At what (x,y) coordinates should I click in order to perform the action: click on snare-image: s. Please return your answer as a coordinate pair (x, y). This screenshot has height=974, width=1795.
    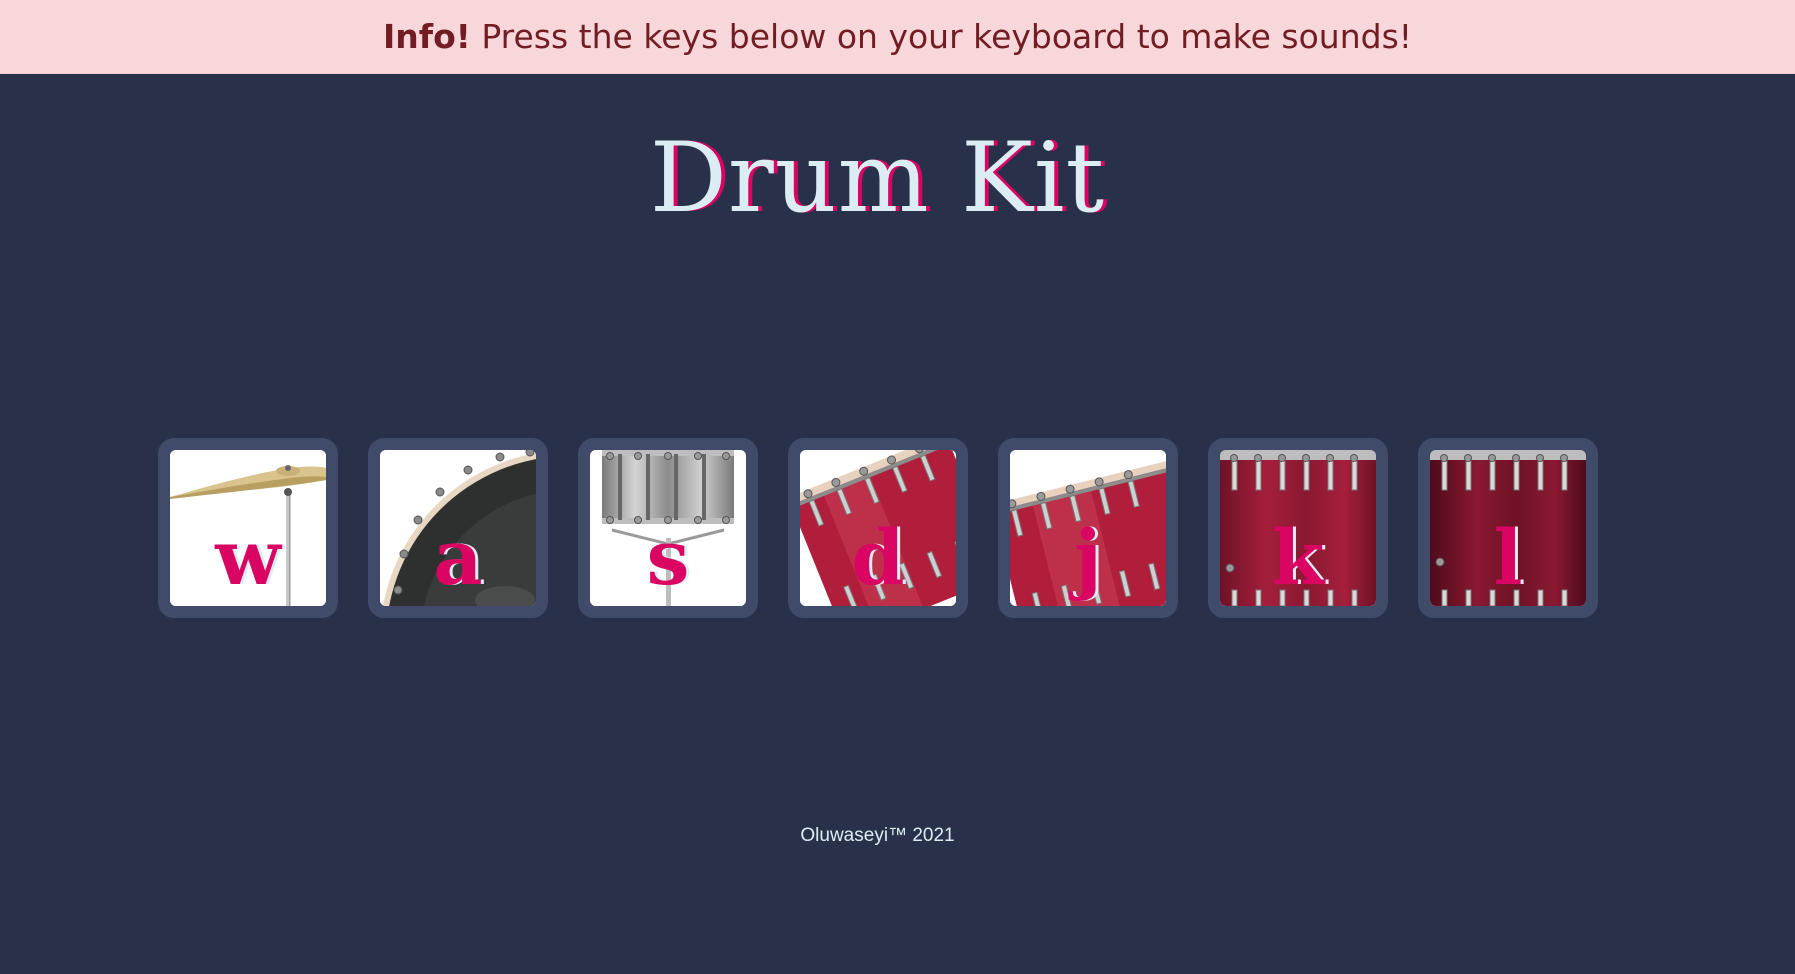
    Looking at the image, I should click on (668, 528).